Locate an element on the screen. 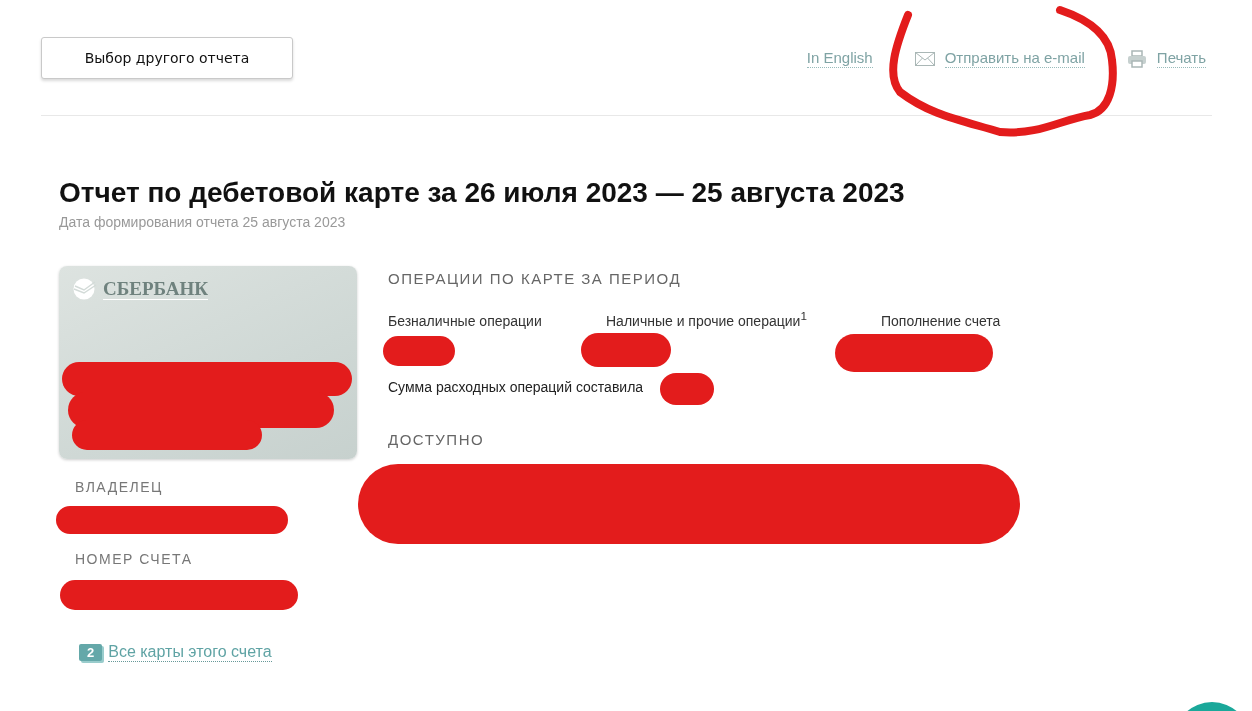  operation-type-label: Безналичные операции is located at coordinates (465, 321).